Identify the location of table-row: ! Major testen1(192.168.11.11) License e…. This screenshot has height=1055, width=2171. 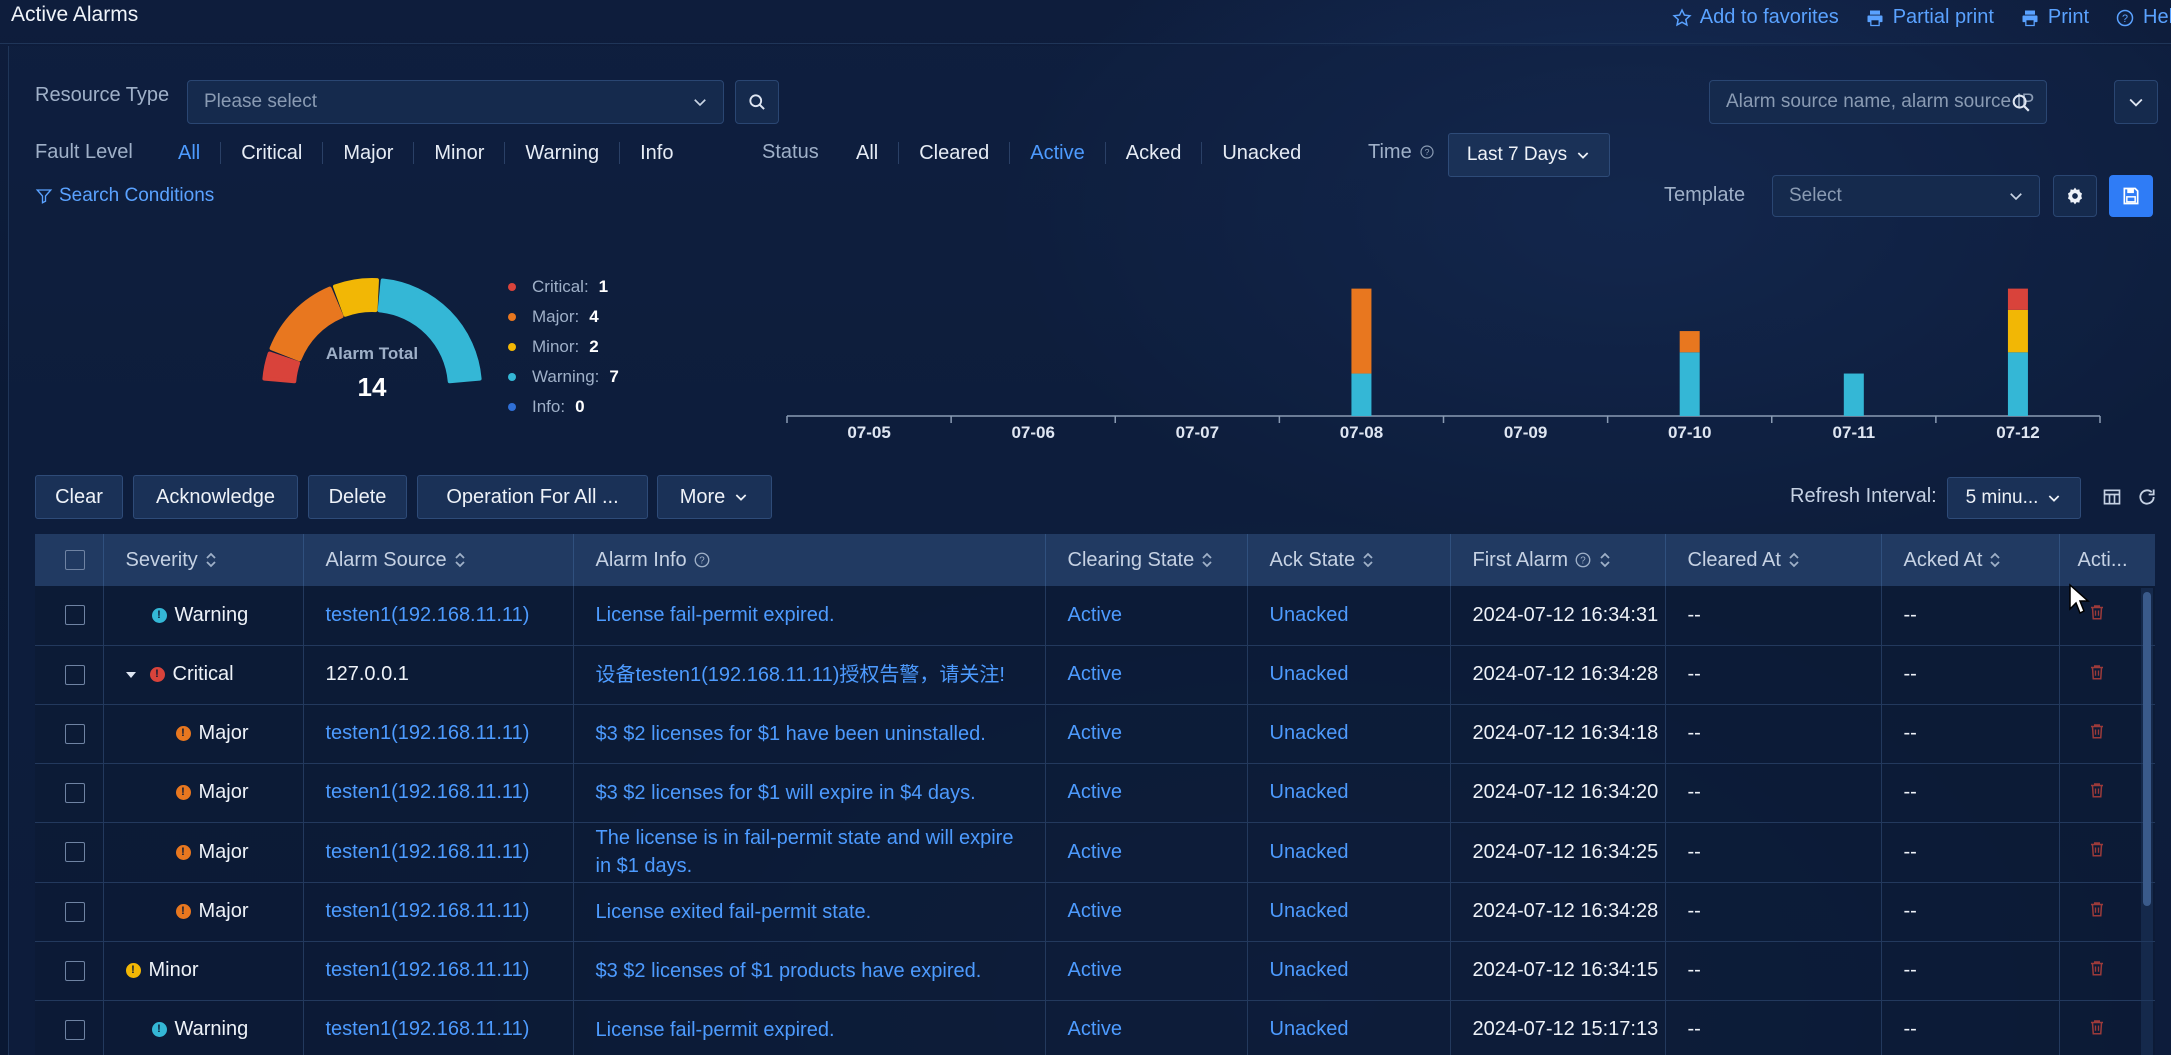
(1095, 912).